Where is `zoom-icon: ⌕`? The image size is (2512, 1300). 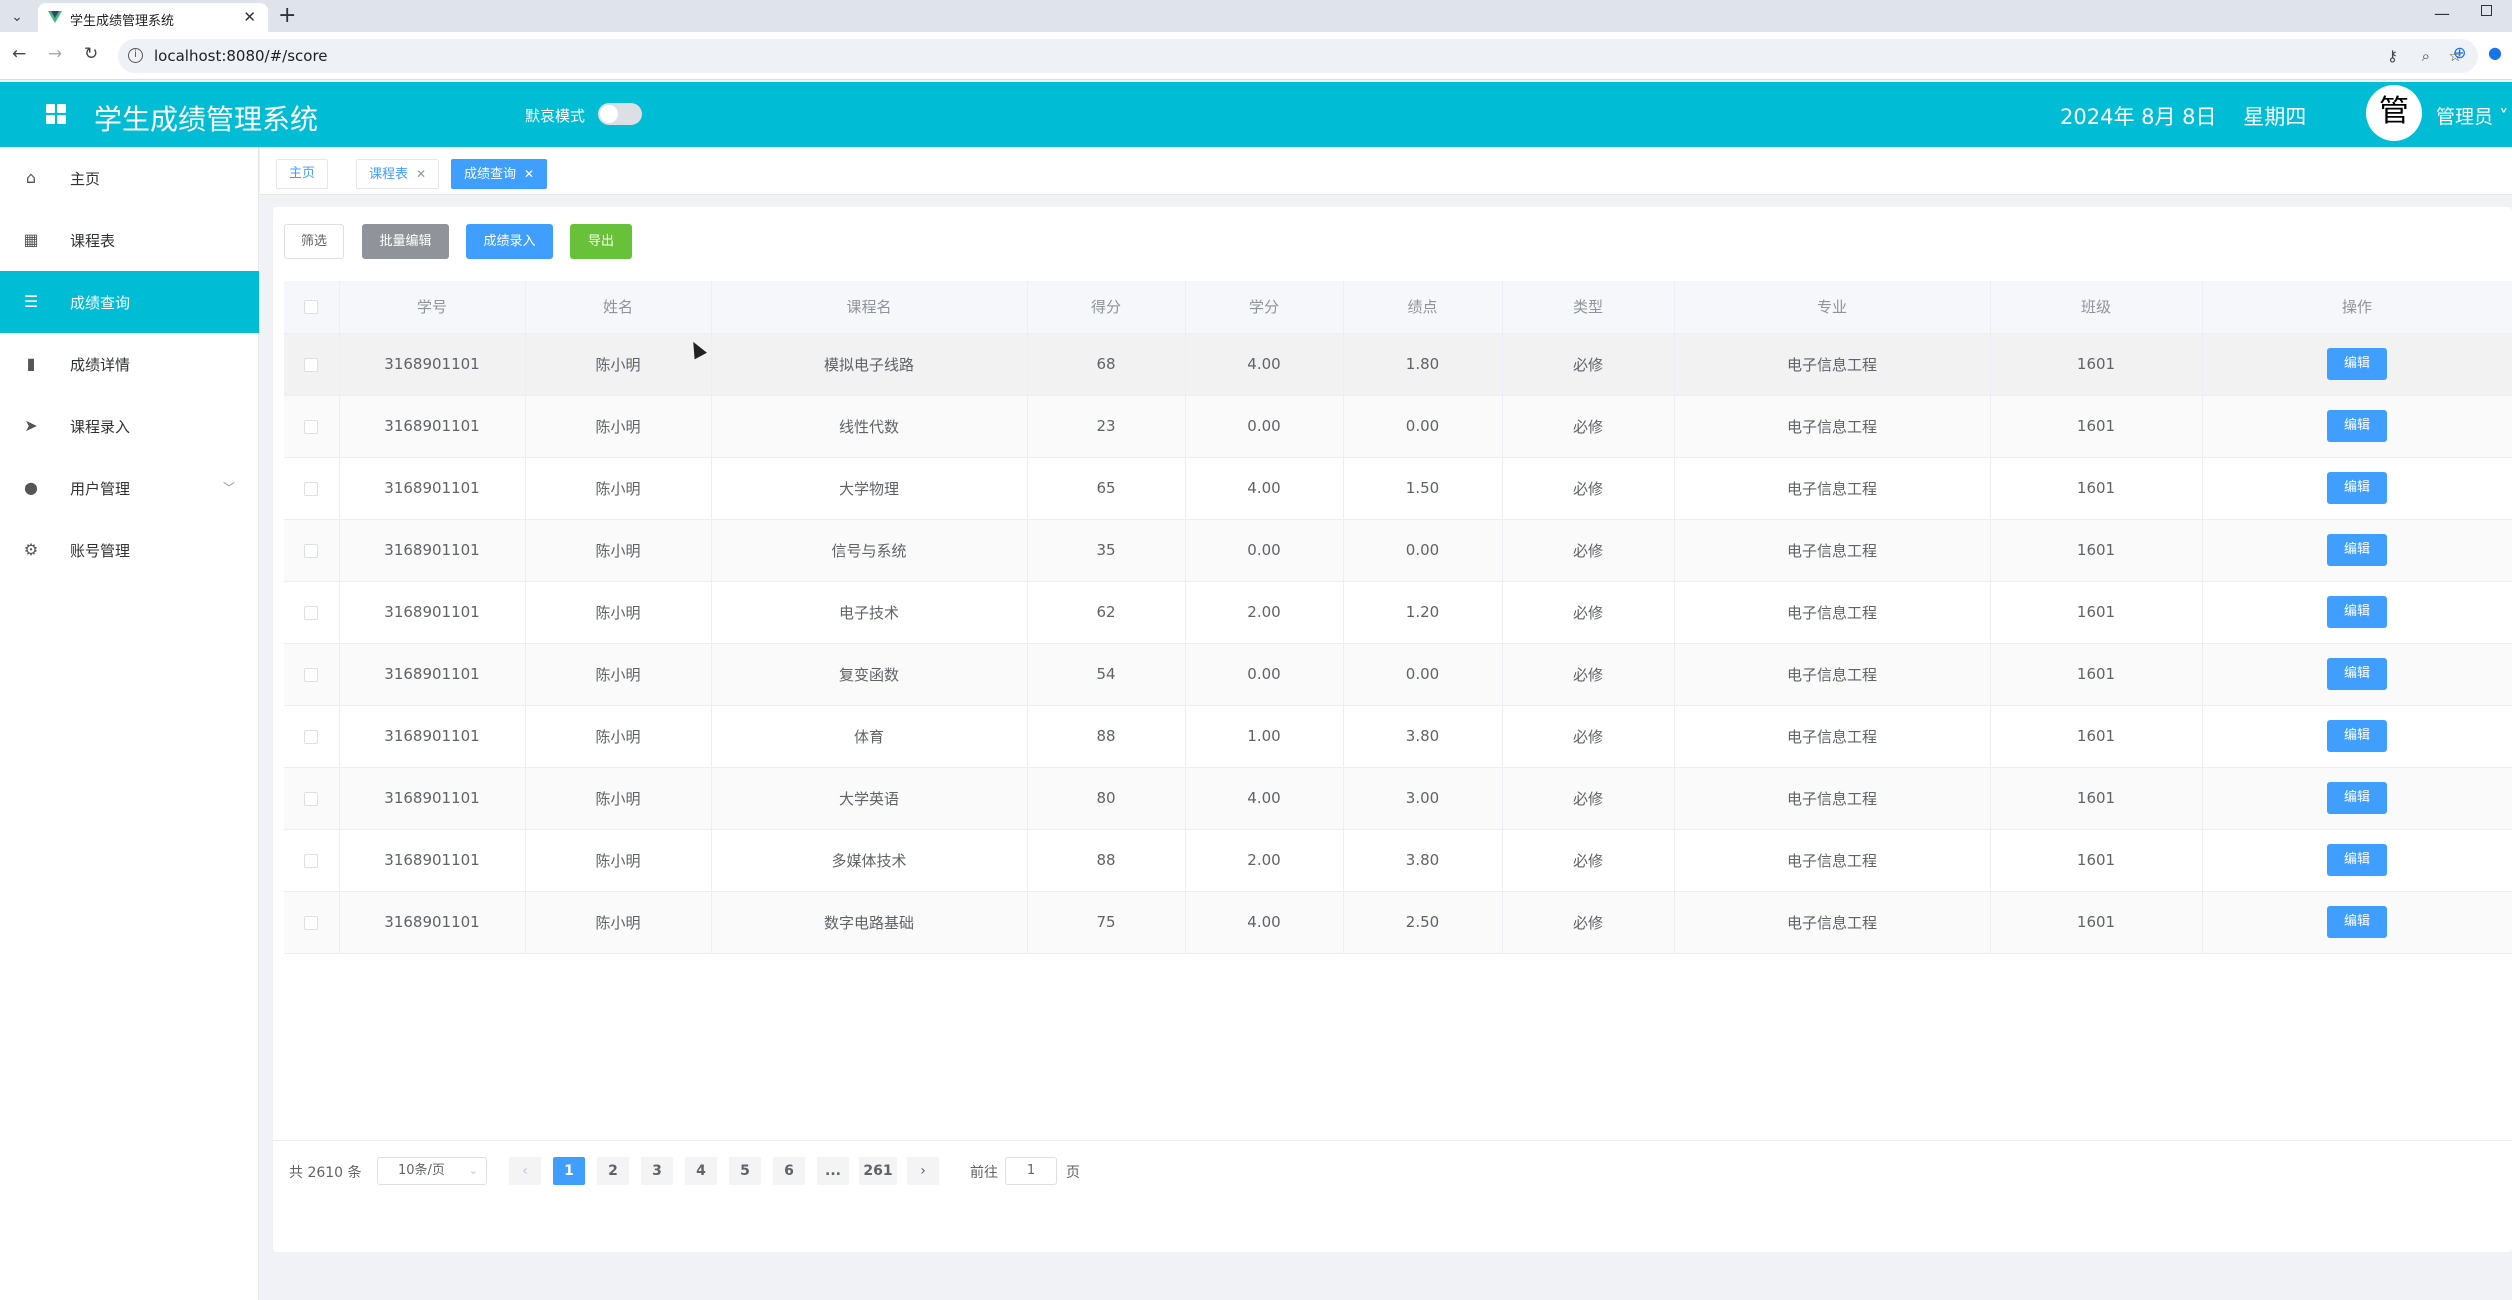 zoom-icon: ⌕ is located at coordinates (2426, 56).